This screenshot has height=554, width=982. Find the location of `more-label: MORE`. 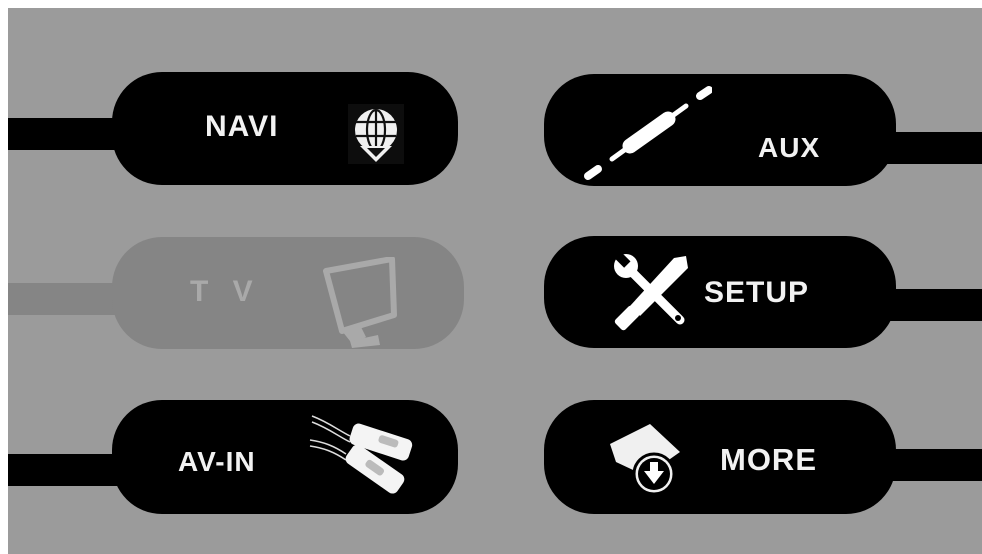

more-label: MORE is located at coordinates (768, 459).